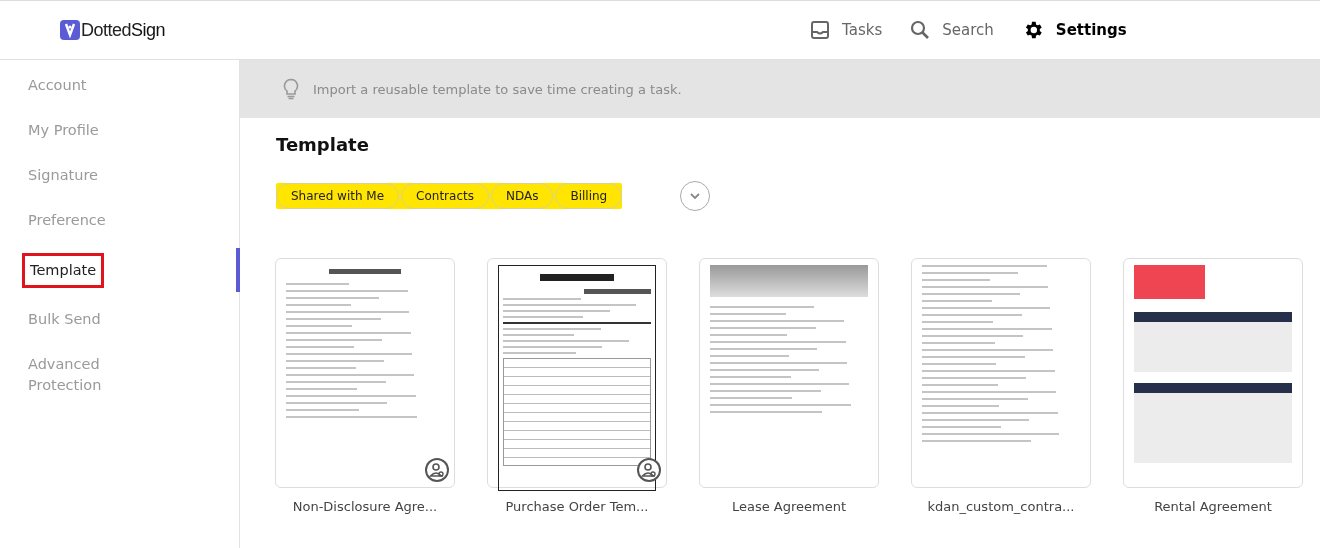 The height and width of the screenshot is (548, 1320). Describe the element at coordinates (846, 30) in the screenshot. I see `nav-link: Tasks` at that location.